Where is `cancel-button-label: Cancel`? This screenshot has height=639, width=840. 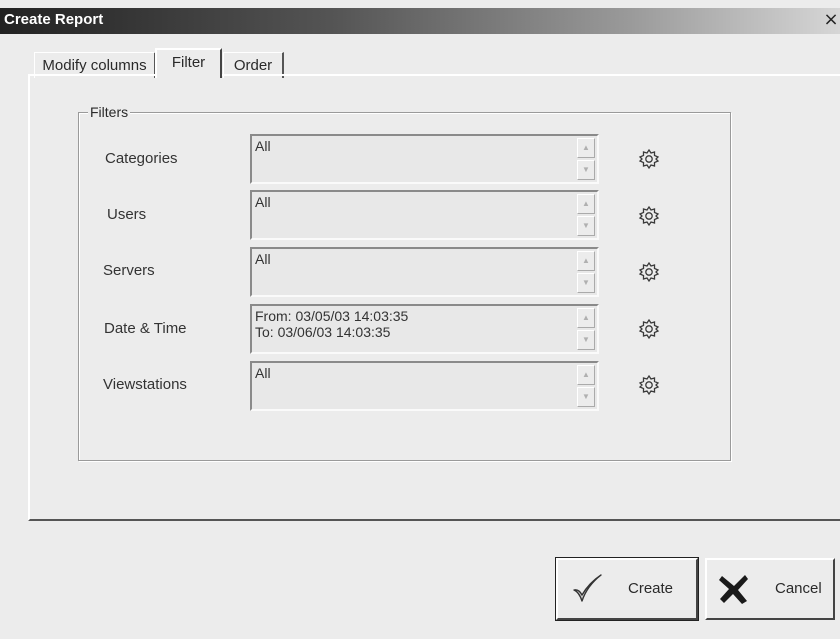 cancel-button-label: Cancel is located at coordinates (798, 588).